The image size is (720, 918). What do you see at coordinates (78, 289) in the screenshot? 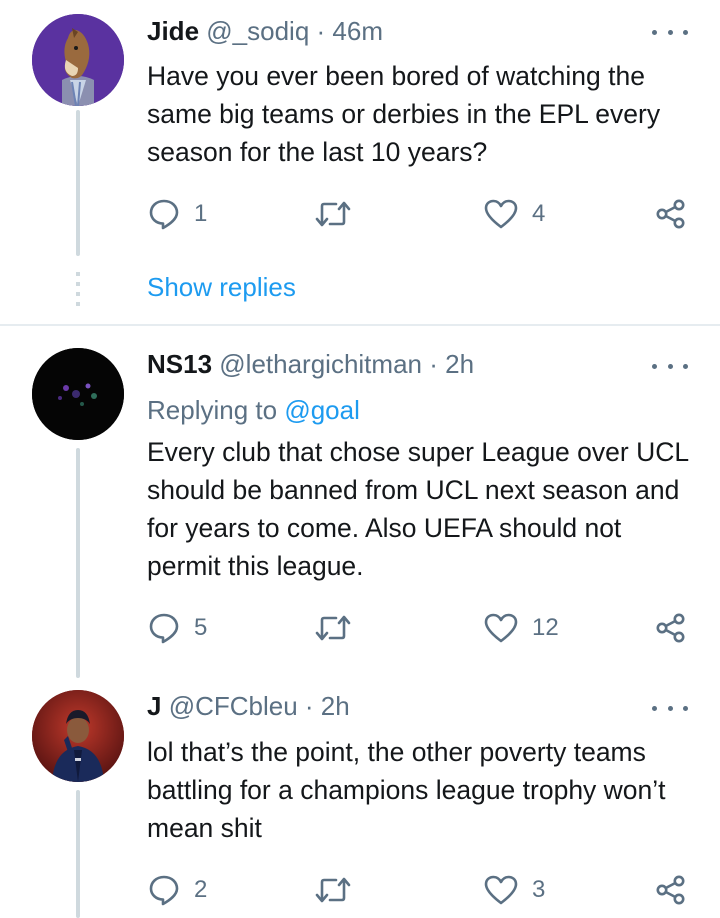
I see `more-replies-dots` at bounding box center [78, 289].